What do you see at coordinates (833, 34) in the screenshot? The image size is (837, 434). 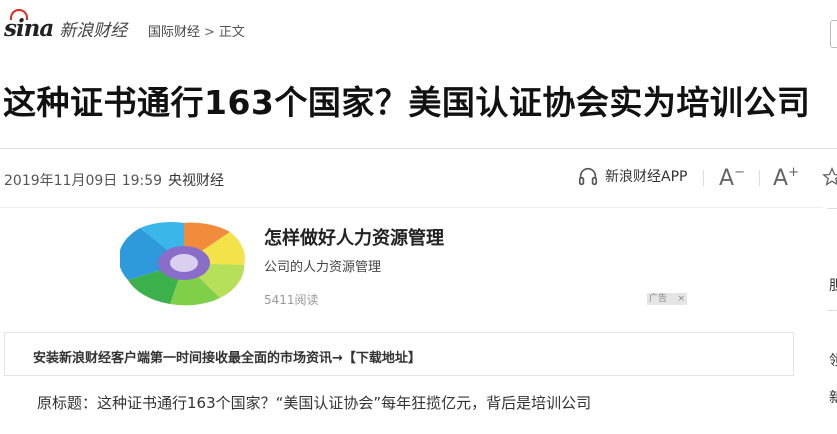 I see `top-right-widget` at bounding box center [833, 34].